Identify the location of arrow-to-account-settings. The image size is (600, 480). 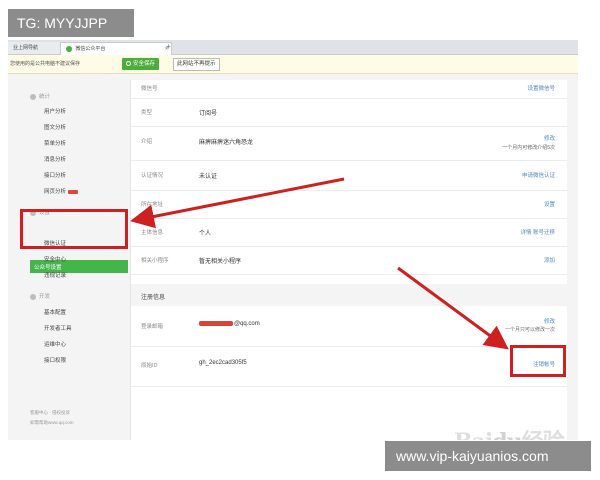
(237, 203).